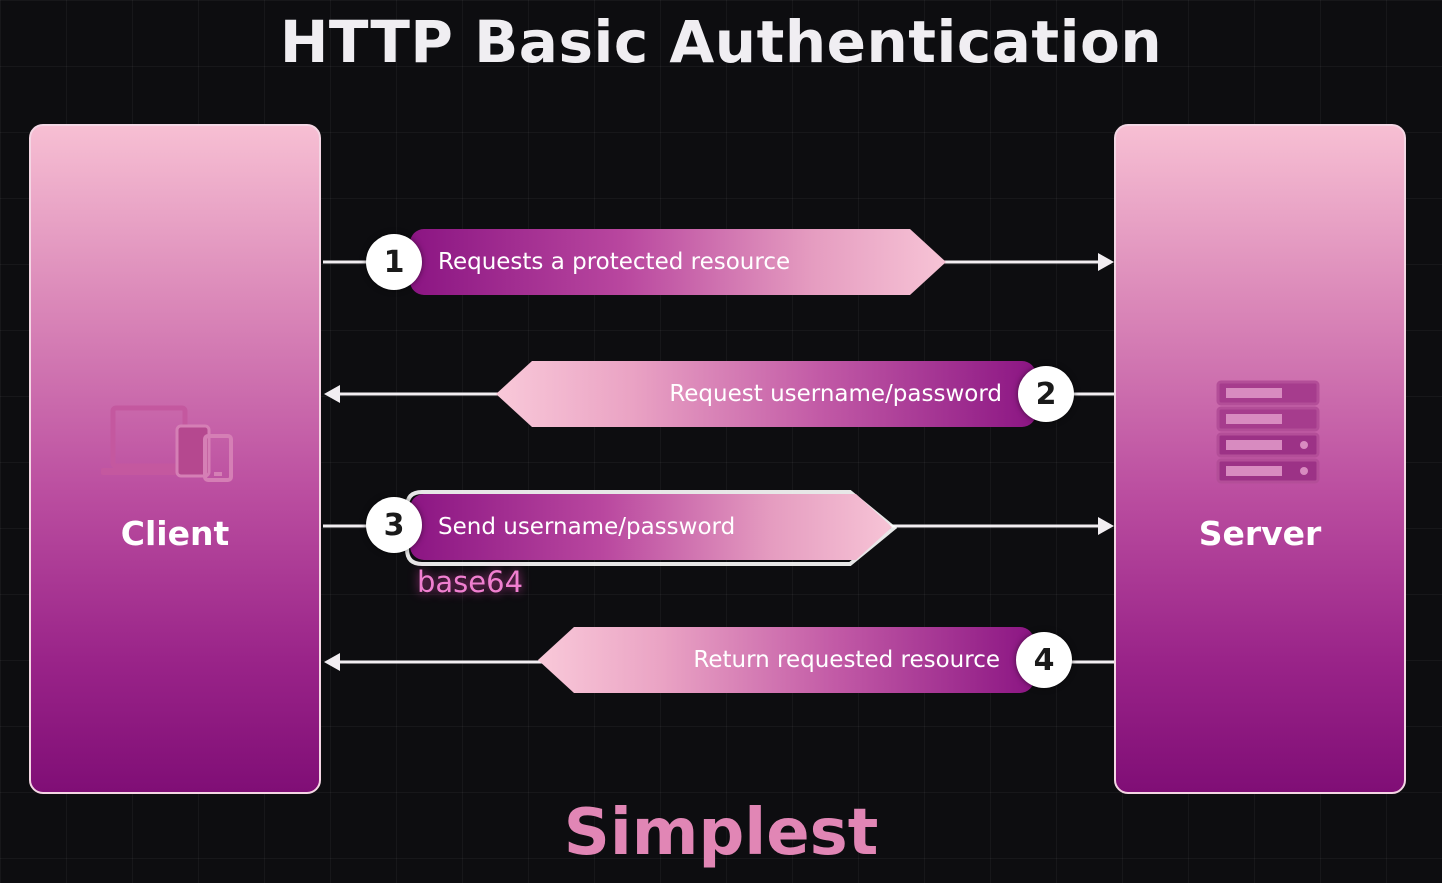 The width and height of the screenshot is (1442, 883). I want to click on step-2-arrow: Request username/password, so click(766, 394).